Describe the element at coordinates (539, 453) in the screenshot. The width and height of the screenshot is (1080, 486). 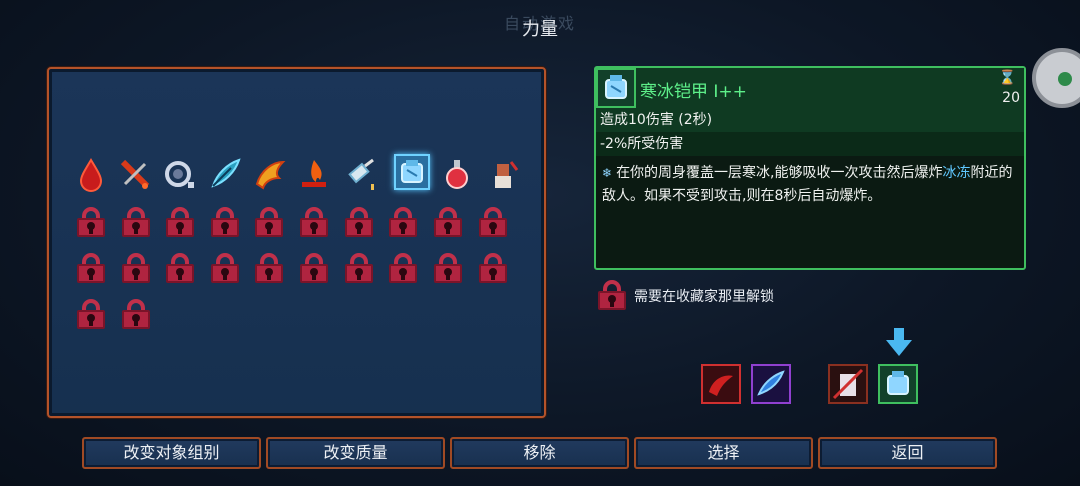
I see `remove-button: 移除` at that location.